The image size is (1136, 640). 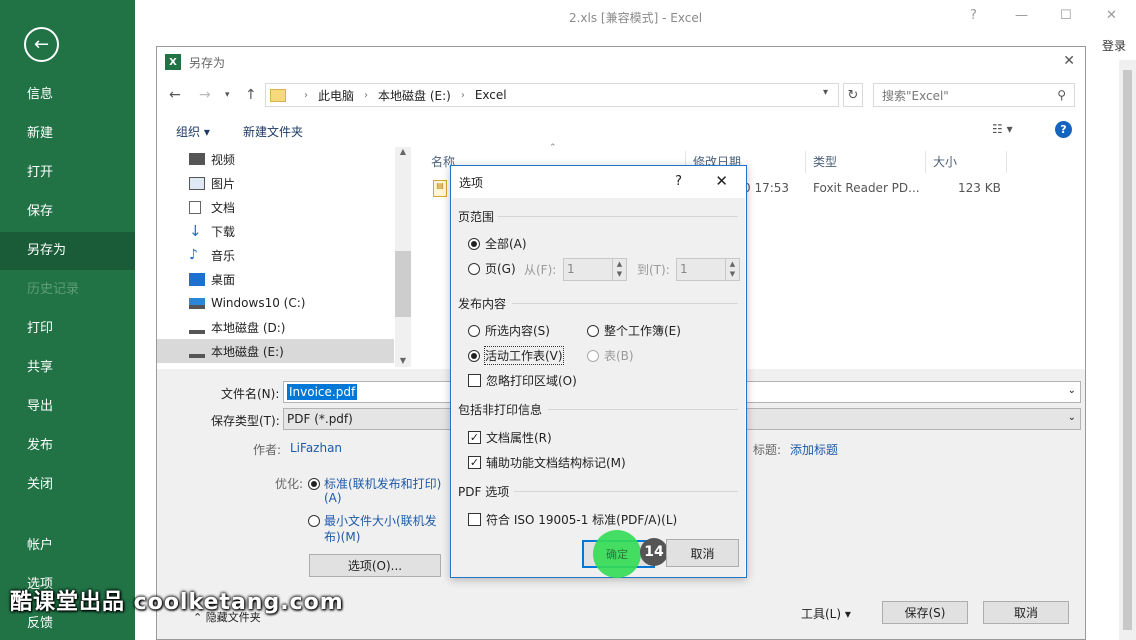 I want to click on check-doc-props: ✓ 文档属性(R), so click(x=510, y=437).